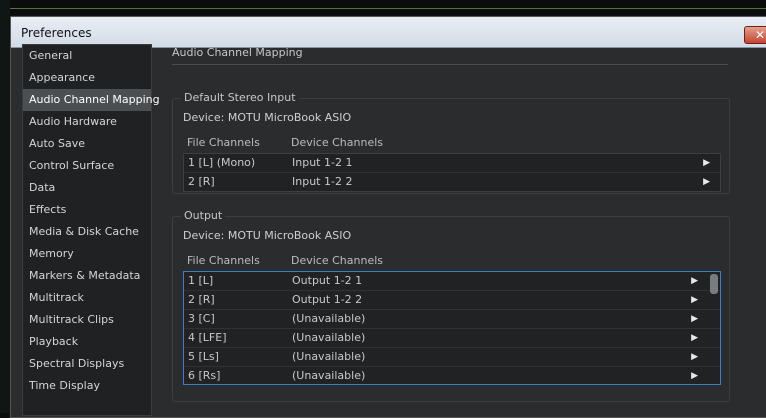 This screenshot has width=766, height=418. Describe the element at coordinates (5, 206) in the screenshot. I see `background-app-strip` at that location.